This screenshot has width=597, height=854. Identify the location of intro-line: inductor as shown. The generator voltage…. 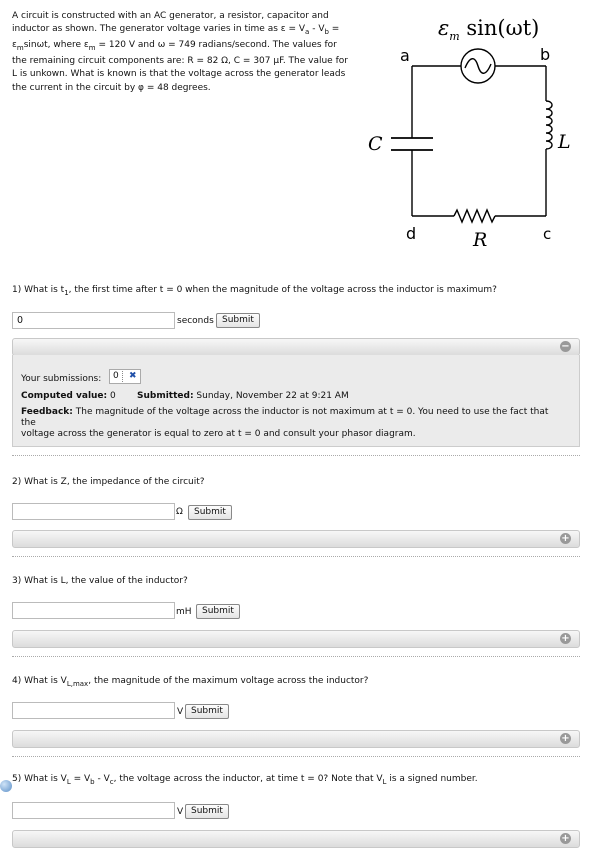
(187, 31).